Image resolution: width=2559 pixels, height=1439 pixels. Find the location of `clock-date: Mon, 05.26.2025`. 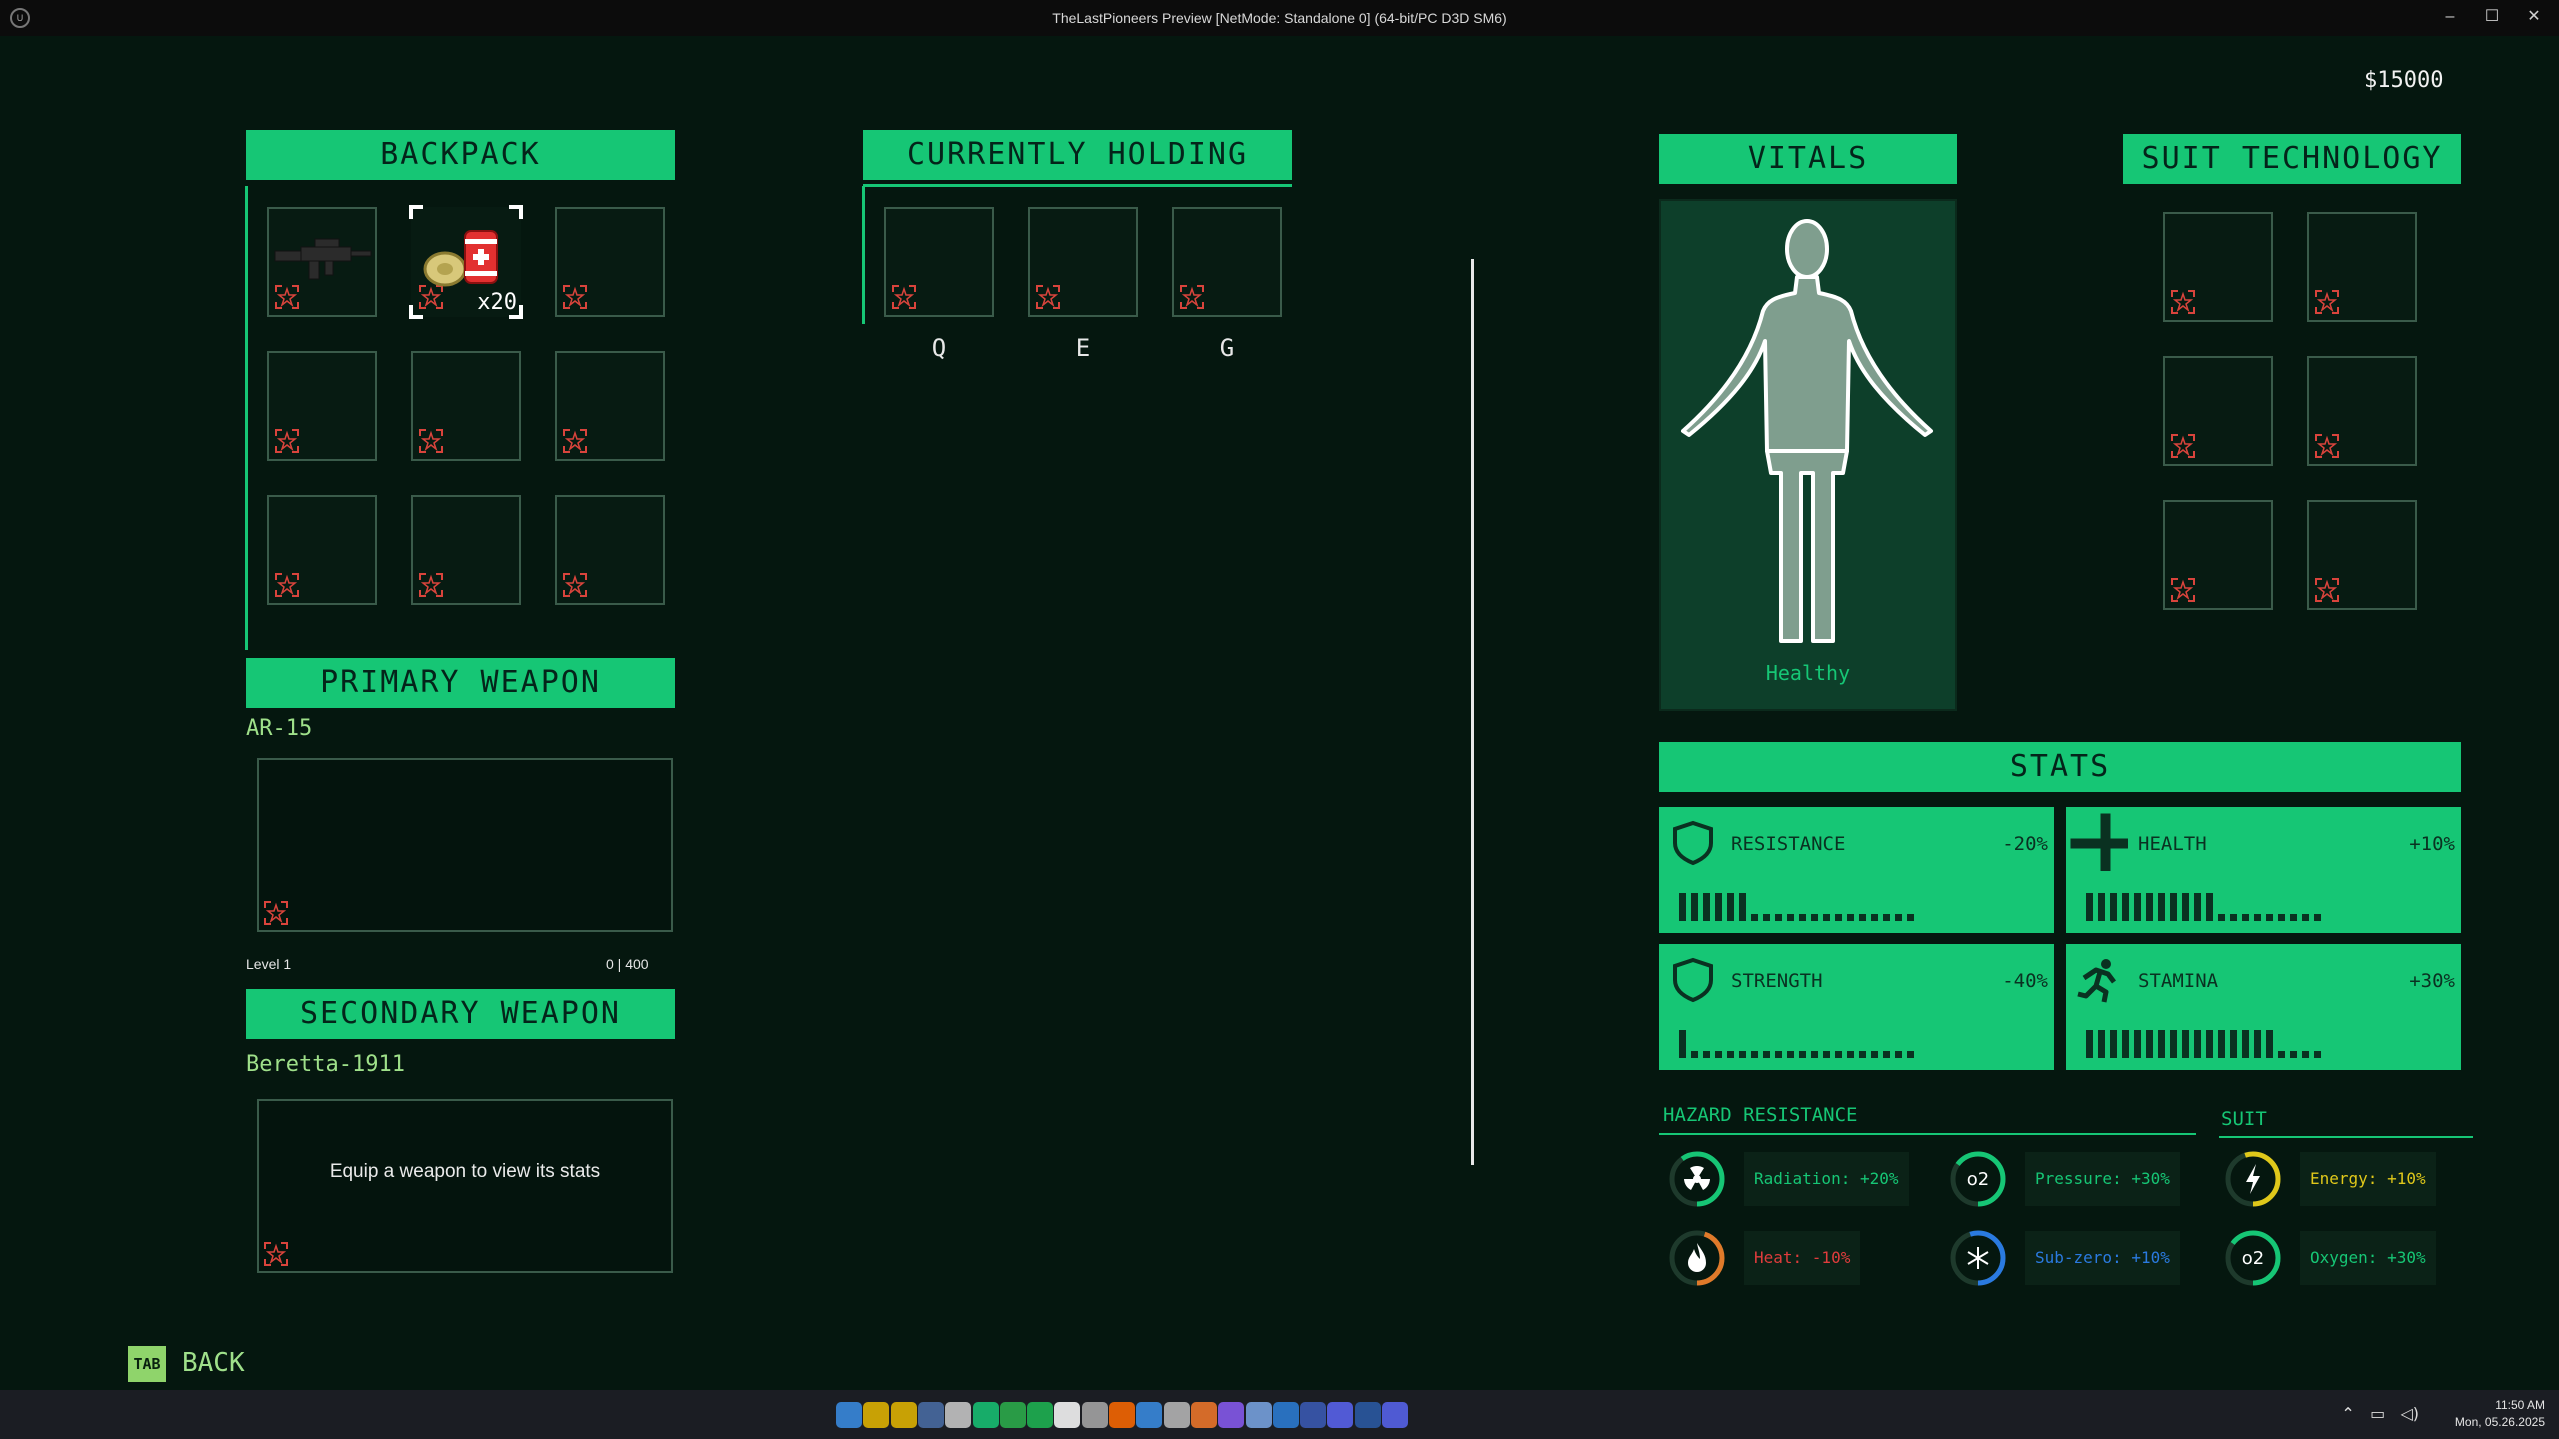

clock-date: Mon, 05.26.2025 is located at coordinates (2499, 1422).